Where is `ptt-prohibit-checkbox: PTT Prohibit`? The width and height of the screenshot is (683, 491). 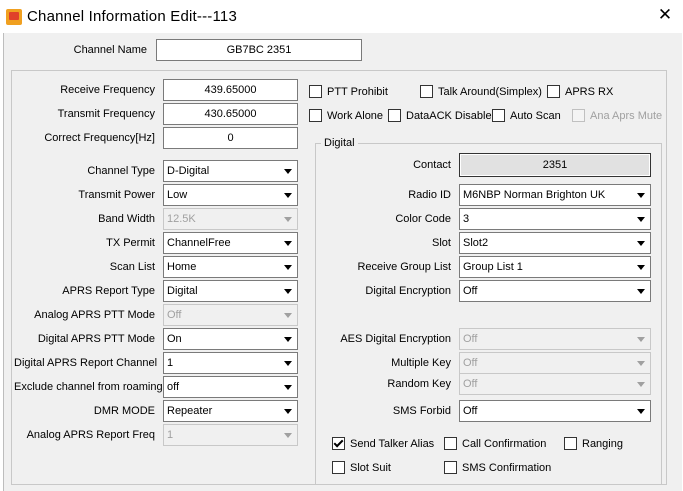 ptt-prohibit-checkbox: PTT Prohibit is located at coordinates (348, 91).